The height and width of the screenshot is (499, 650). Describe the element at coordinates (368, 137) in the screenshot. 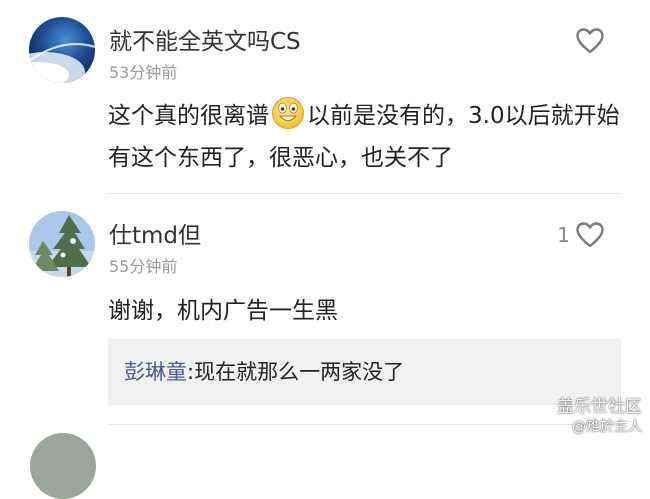

I see `comment-body: 这个真的很离谱 以前是没有的，3.0以后就开始有这个东西了，很恶心，也关不了` at that location.